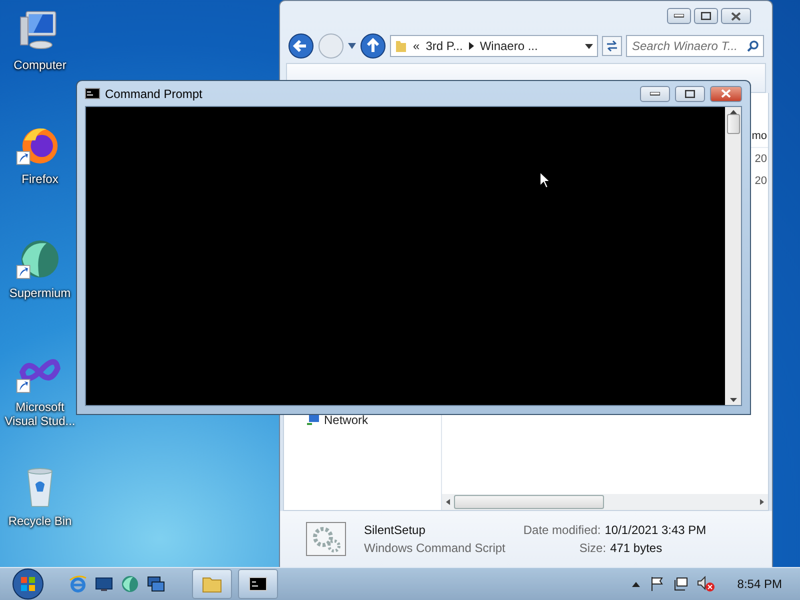 Image resolution: width=800 pixels, height=600 pixels. I want to click on caret-icon, so click(636, 584).